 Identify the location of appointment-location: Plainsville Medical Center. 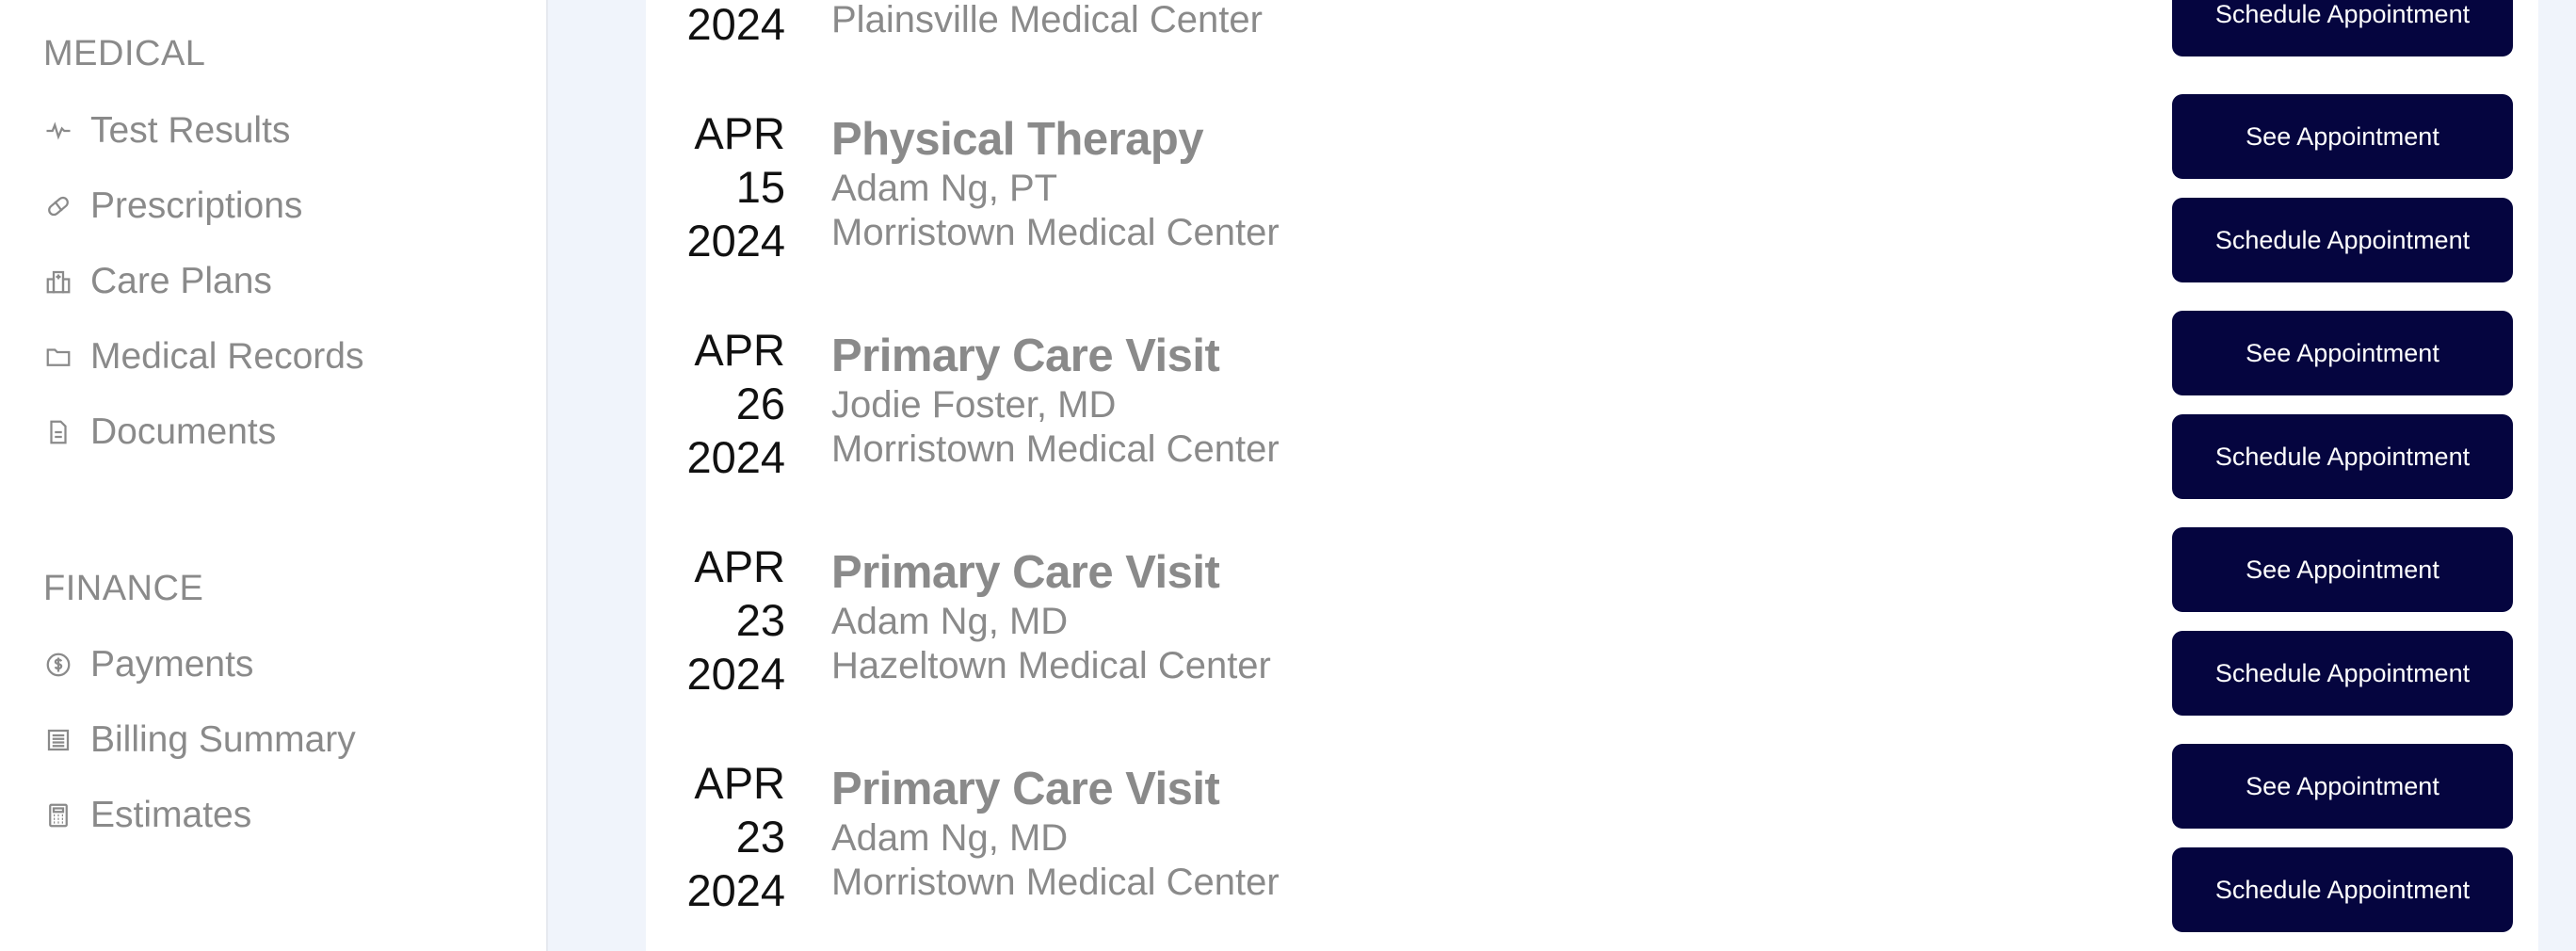
(1047, 20).